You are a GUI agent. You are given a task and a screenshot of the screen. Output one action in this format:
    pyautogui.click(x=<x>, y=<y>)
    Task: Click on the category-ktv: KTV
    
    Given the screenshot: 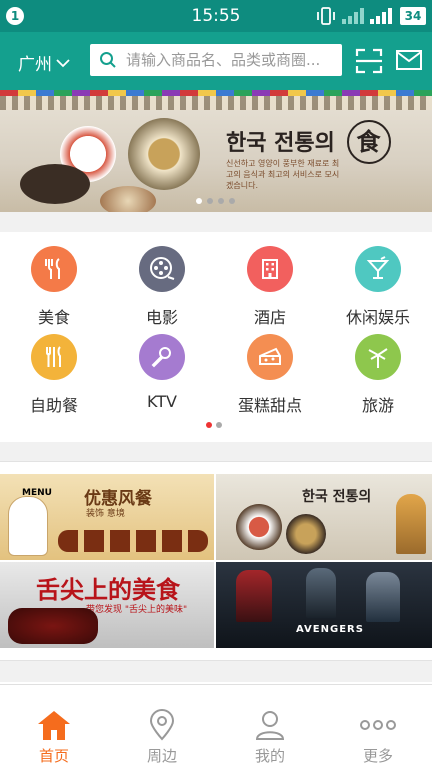 What is the action you would take?
    pyautogui.click(x=162, y=372)
    